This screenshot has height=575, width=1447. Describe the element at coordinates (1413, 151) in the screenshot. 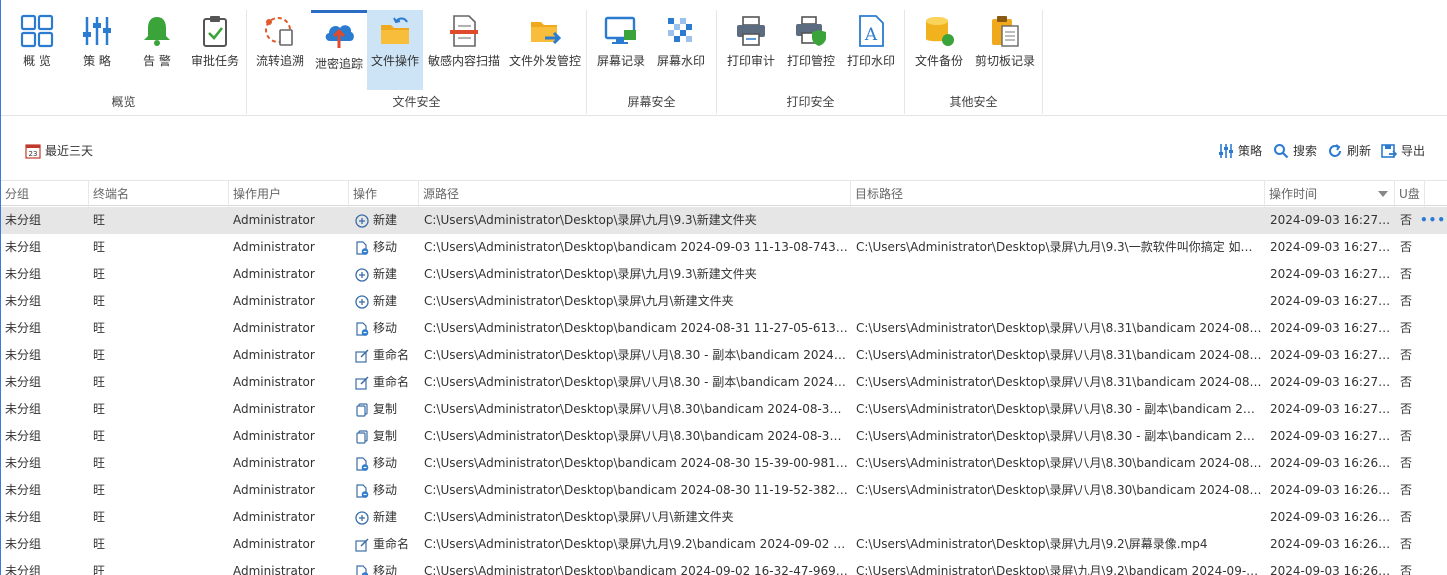

I see `export-label: 导出` at that location.